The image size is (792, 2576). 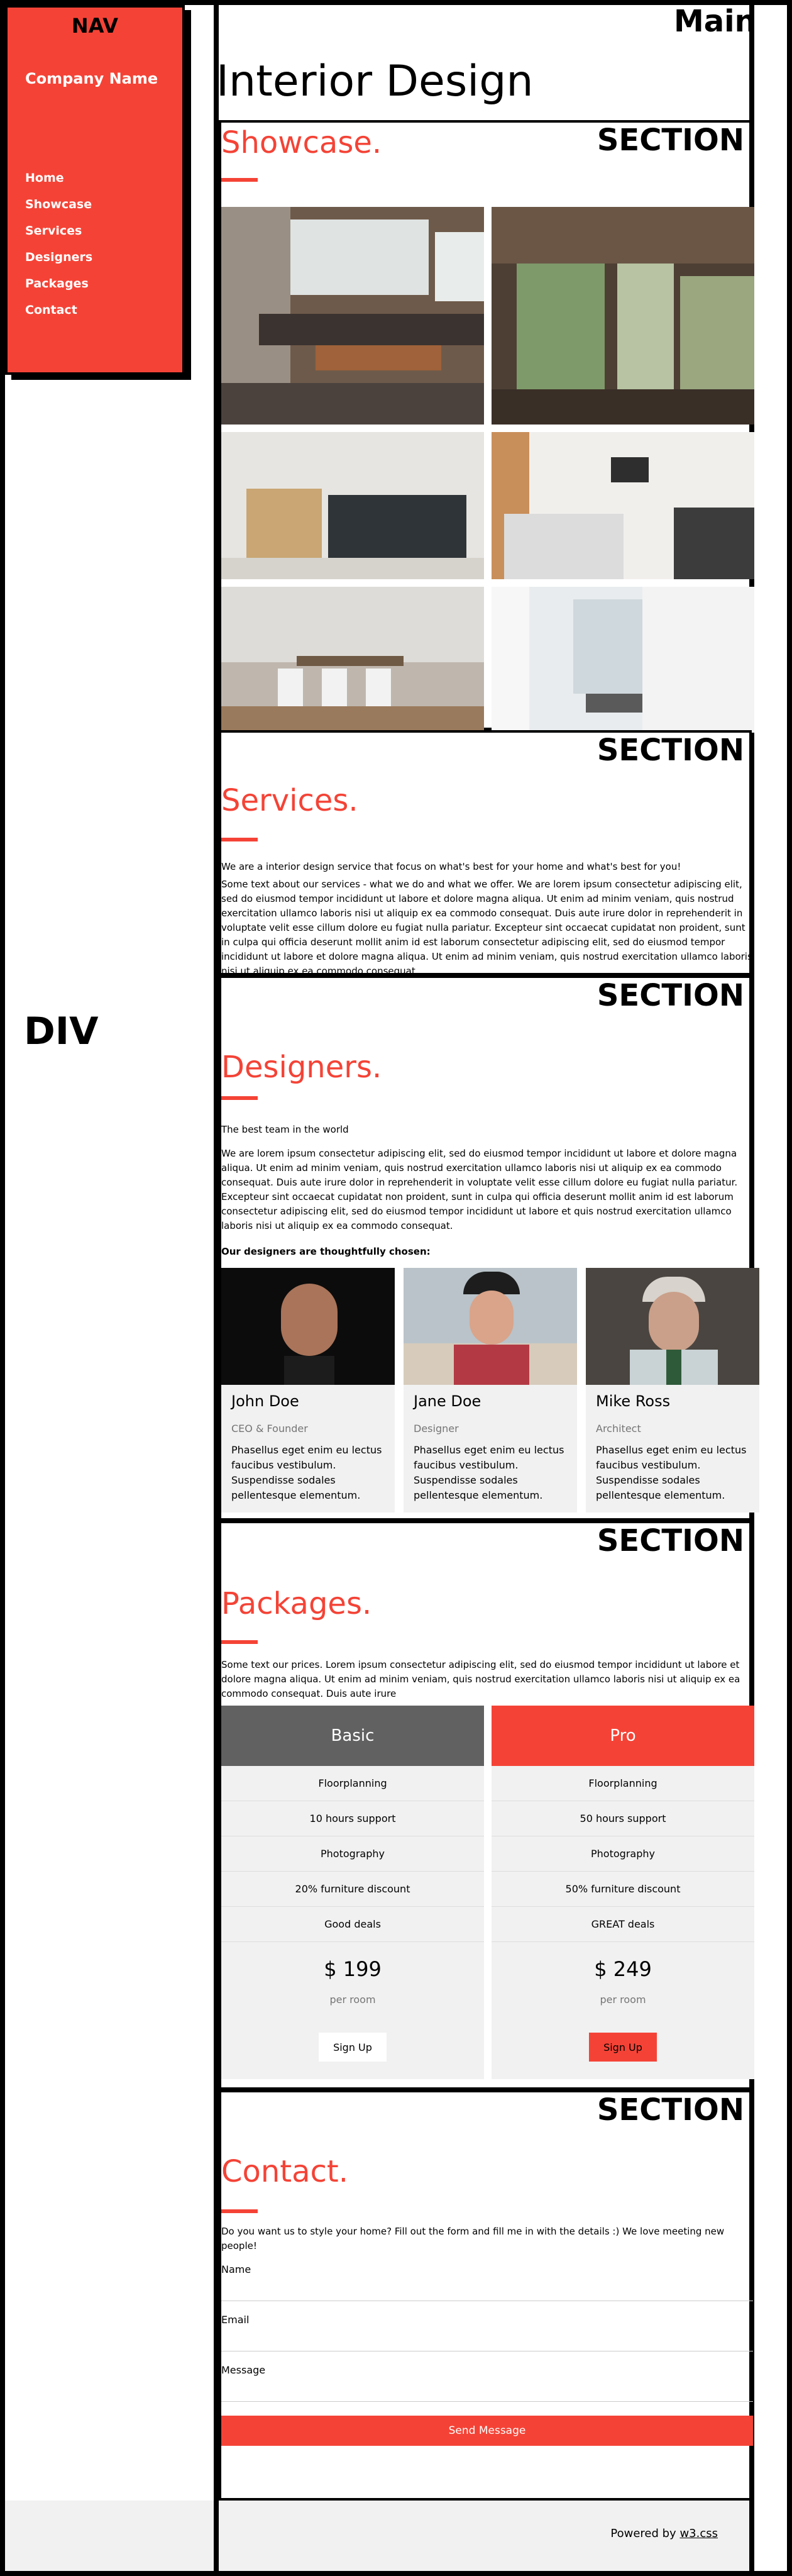 What do you see at coordinates (436, 1429) in the screenshot?
I see `designer-role: Designer` at bounding box center [436, 1429].